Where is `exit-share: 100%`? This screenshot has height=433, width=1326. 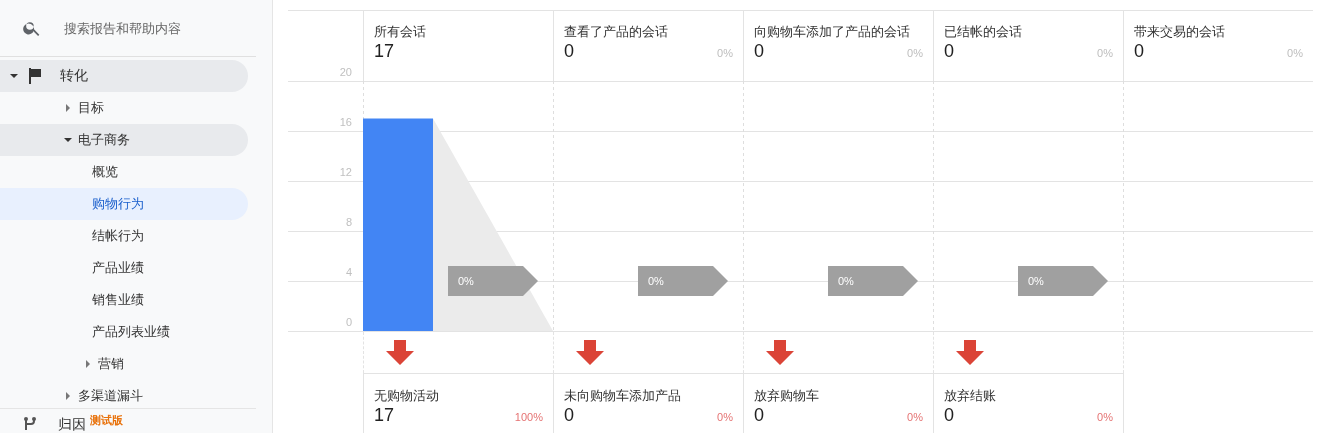 exit-share: 100% is located at coordinates (528, 417).